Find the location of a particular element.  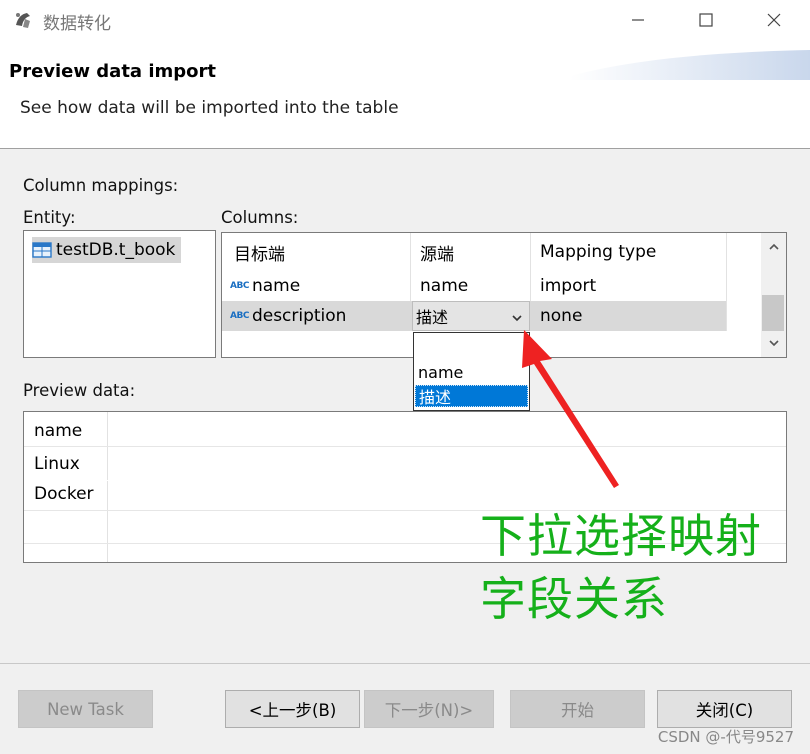

column-mappings-label: Column mappings: is located at coordinates (101, 185).